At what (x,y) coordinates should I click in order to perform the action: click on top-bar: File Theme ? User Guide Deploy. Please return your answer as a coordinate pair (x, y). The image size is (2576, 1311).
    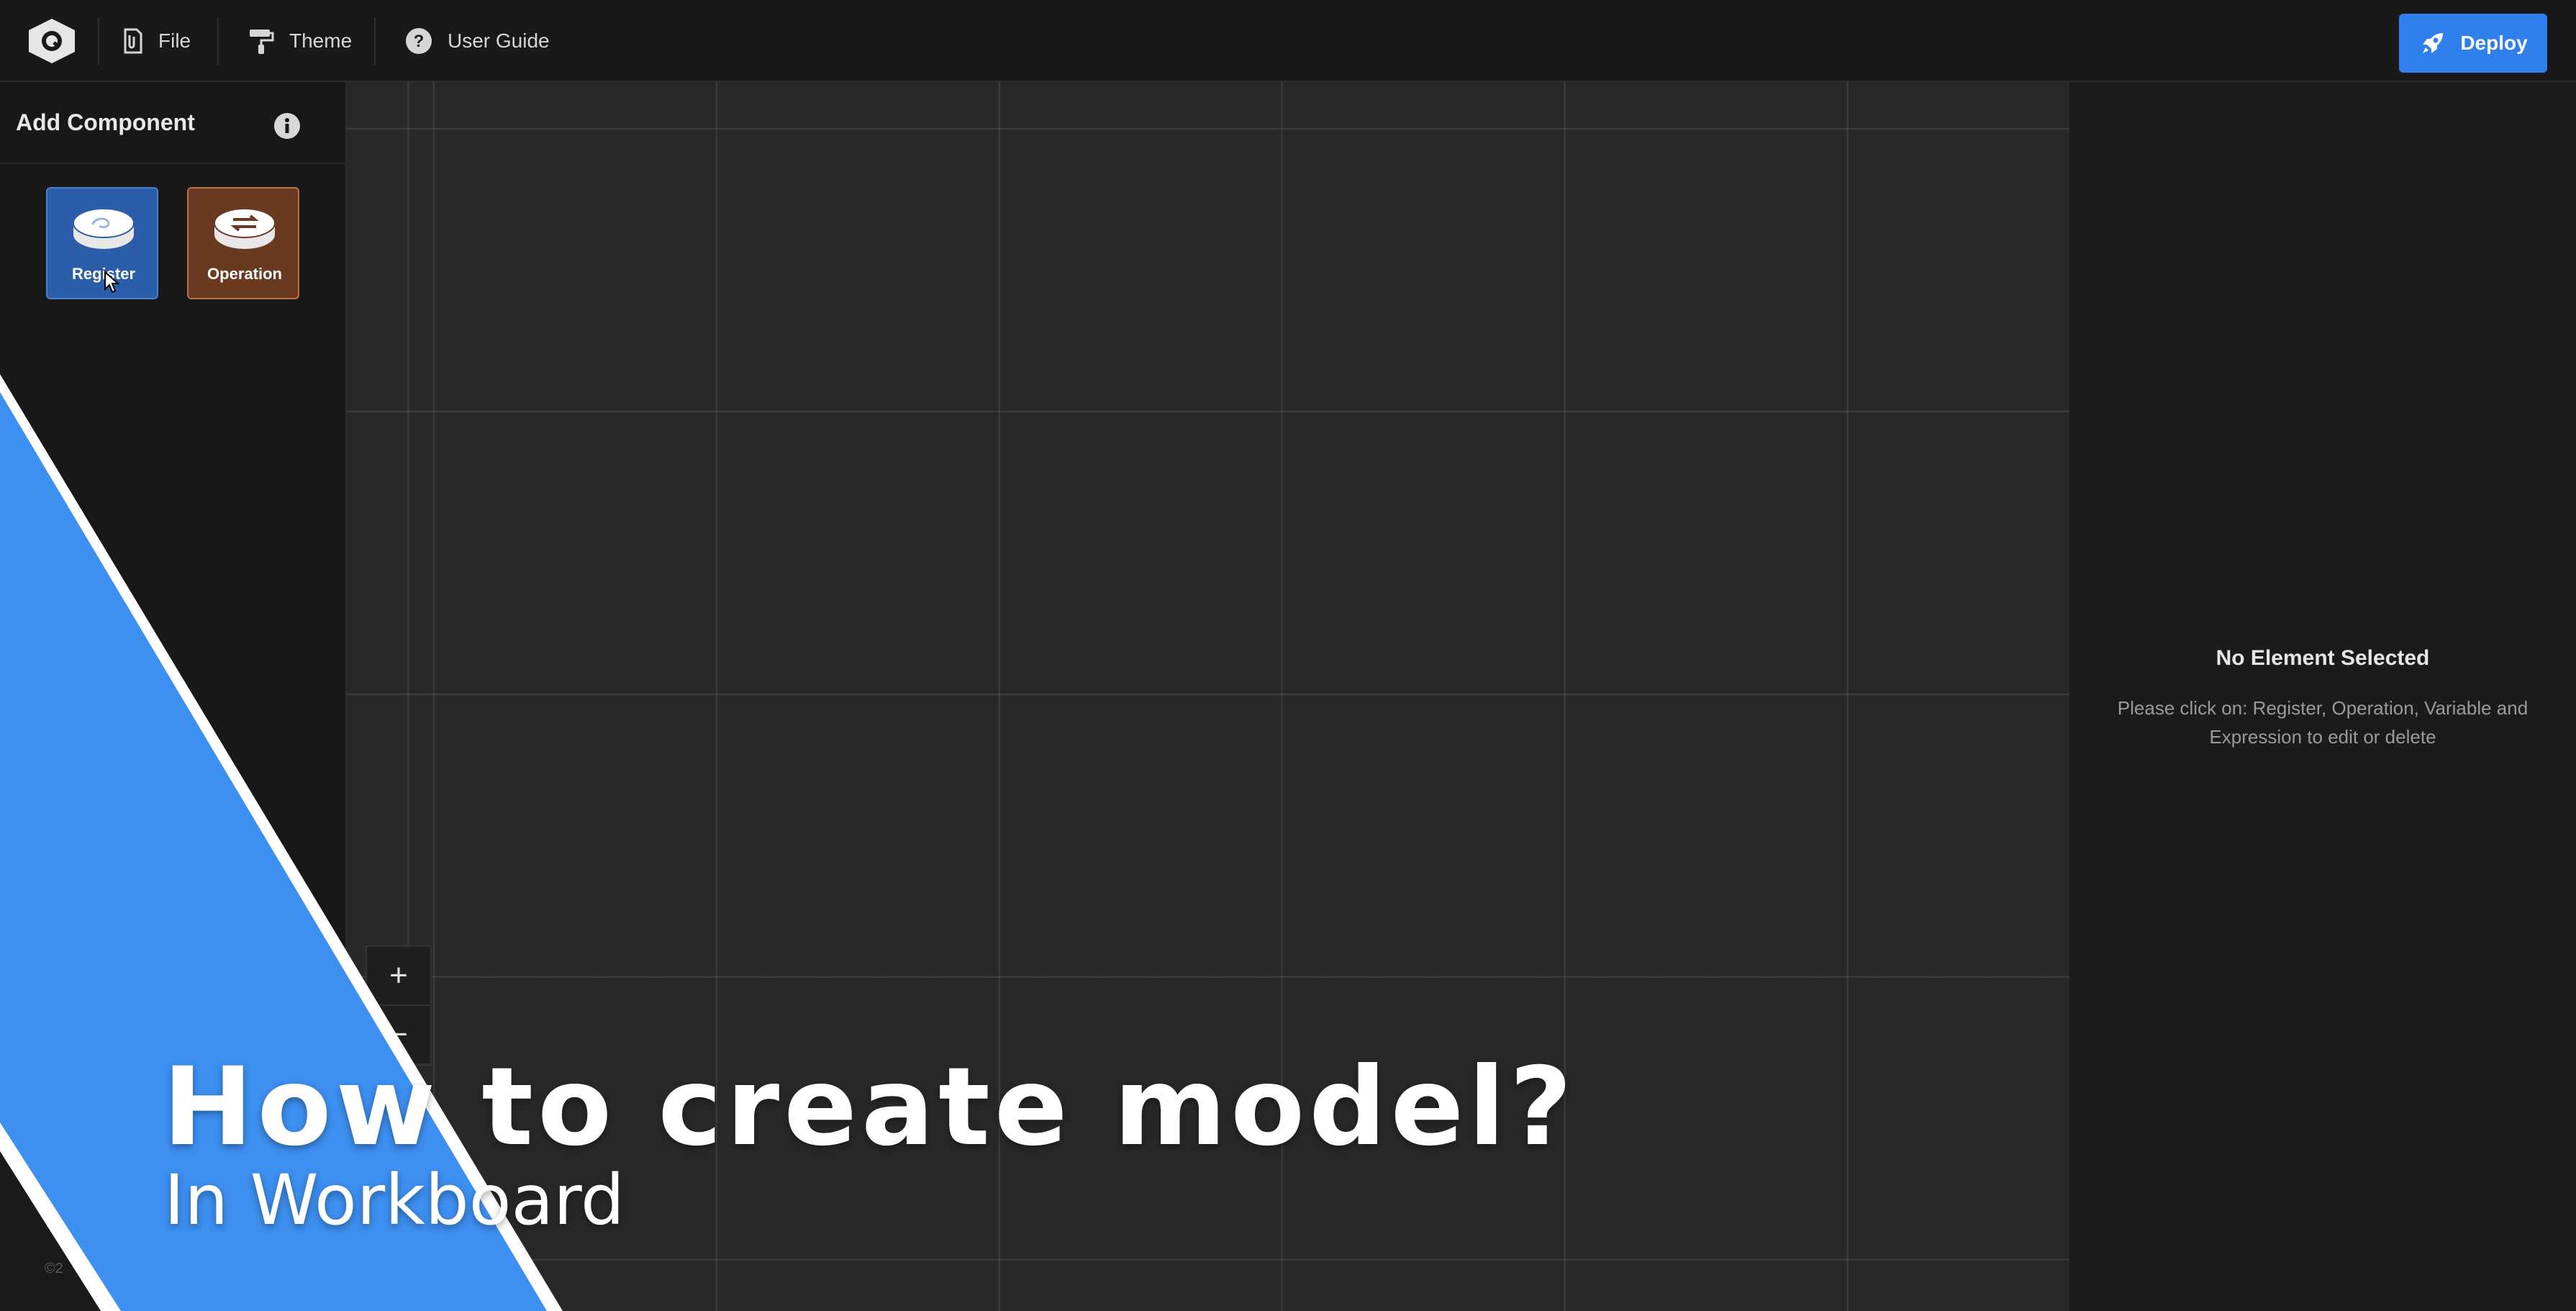
    Looking at the image, I should click on (1288, 41).